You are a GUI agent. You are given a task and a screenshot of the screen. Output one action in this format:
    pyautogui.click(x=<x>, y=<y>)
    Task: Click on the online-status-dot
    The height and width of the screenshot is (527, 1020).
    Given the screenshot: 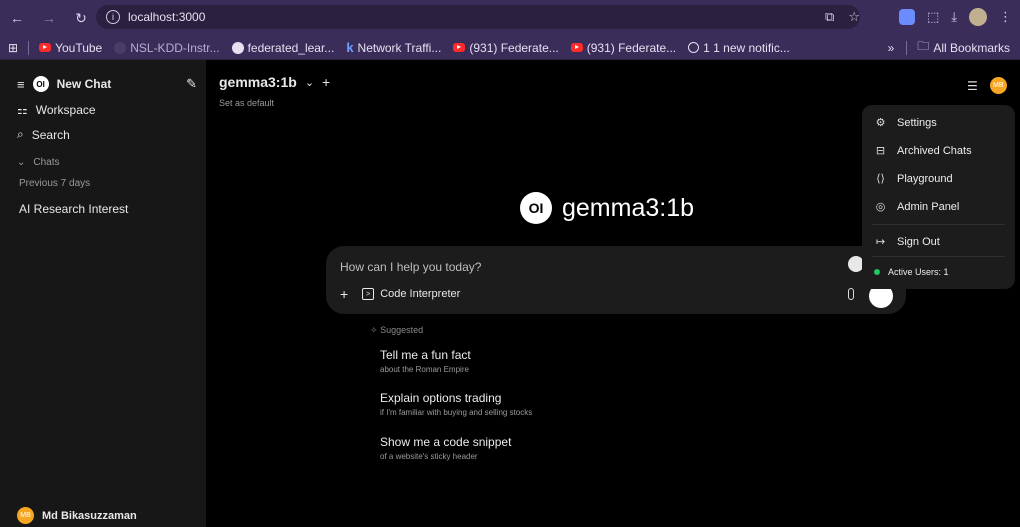 What is the action you would take?
    pyautogui.click(x=877, y=272)
    